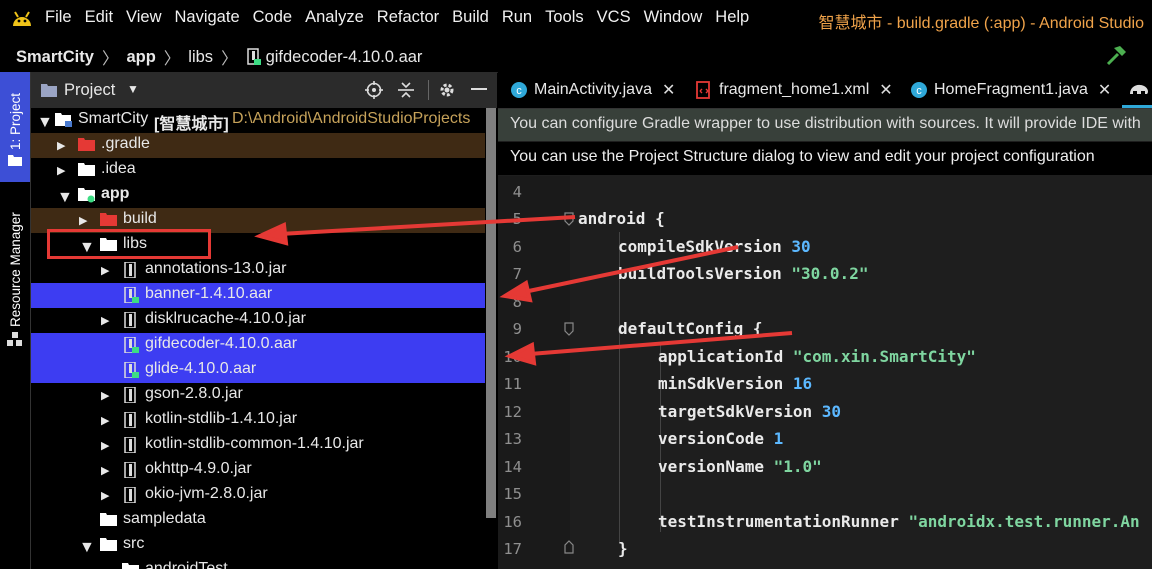 Image resolution: width=1152 pixels, height=569 pixels. I want to click on tree-item-banner-aar: banner-1.4.10.aar, so click(258, 295).